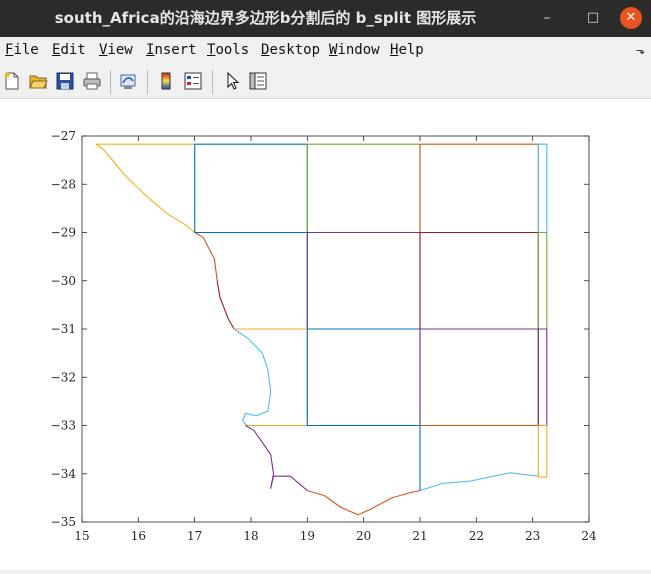 The height and width of the screenshot is (574, 651). I want to click on menu-view: View, so click(116, 50).